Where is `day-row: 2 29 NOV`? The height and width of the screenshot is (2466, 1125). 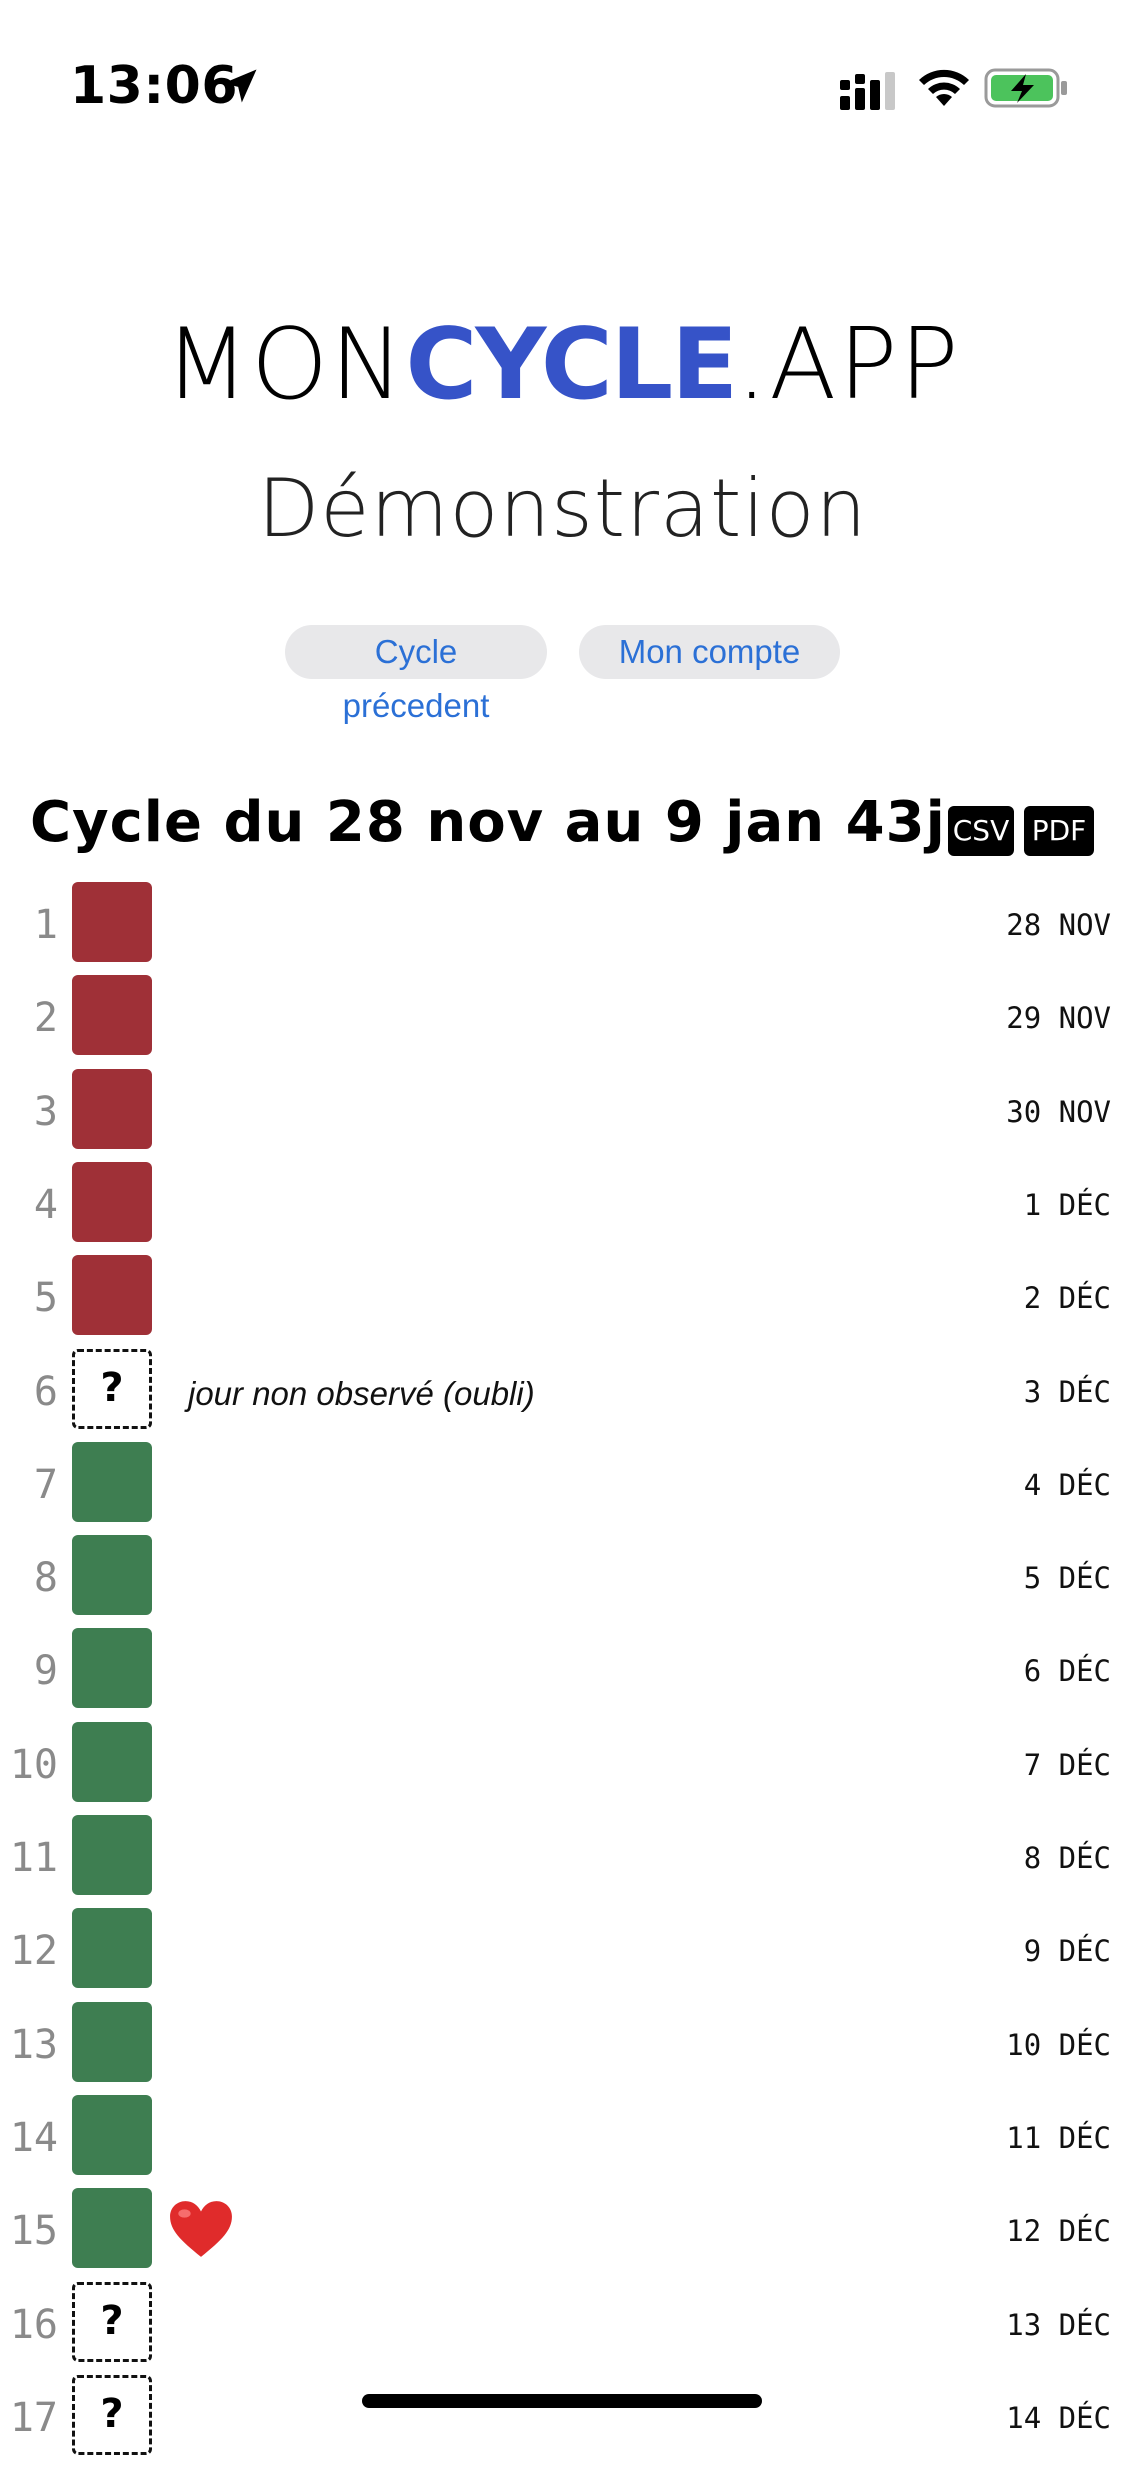 day-row: 2 29 NOV is located at coordinates (562, 1019).